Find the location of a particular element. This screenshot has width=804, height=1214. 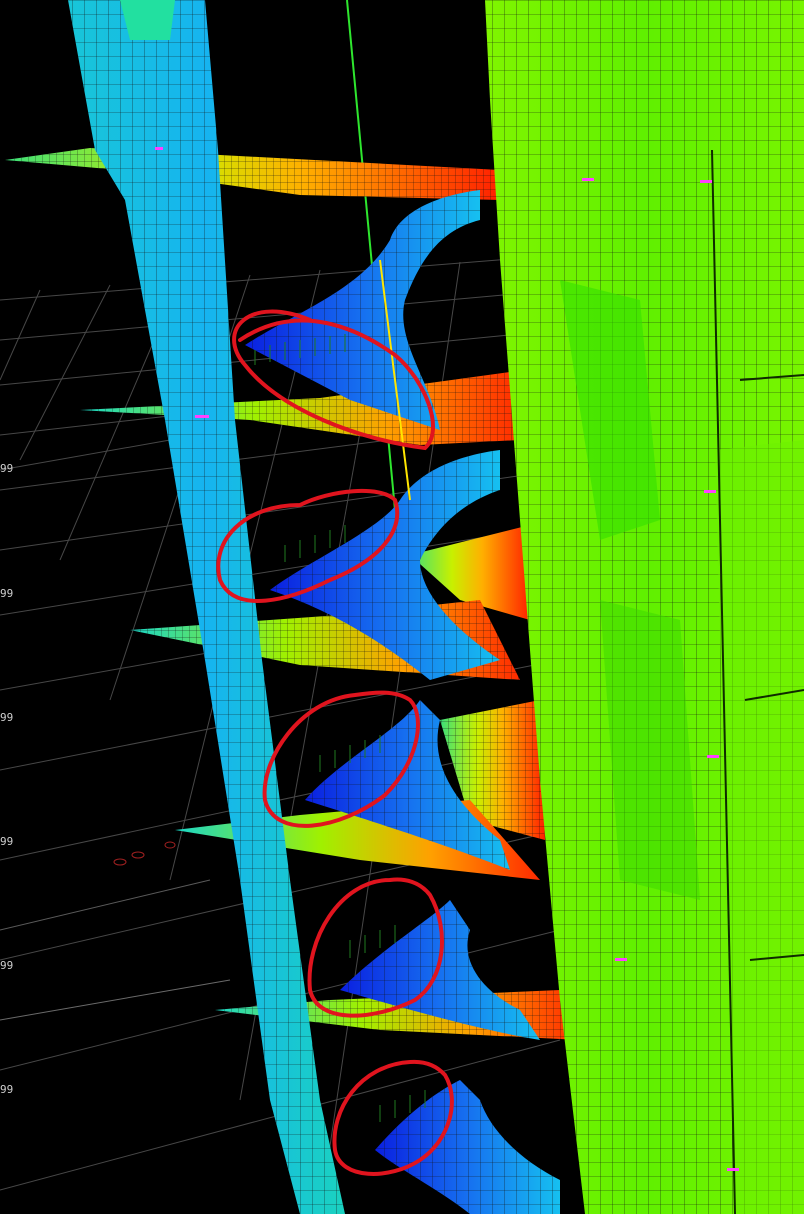

level-markers is located at coordinates (144, 853).